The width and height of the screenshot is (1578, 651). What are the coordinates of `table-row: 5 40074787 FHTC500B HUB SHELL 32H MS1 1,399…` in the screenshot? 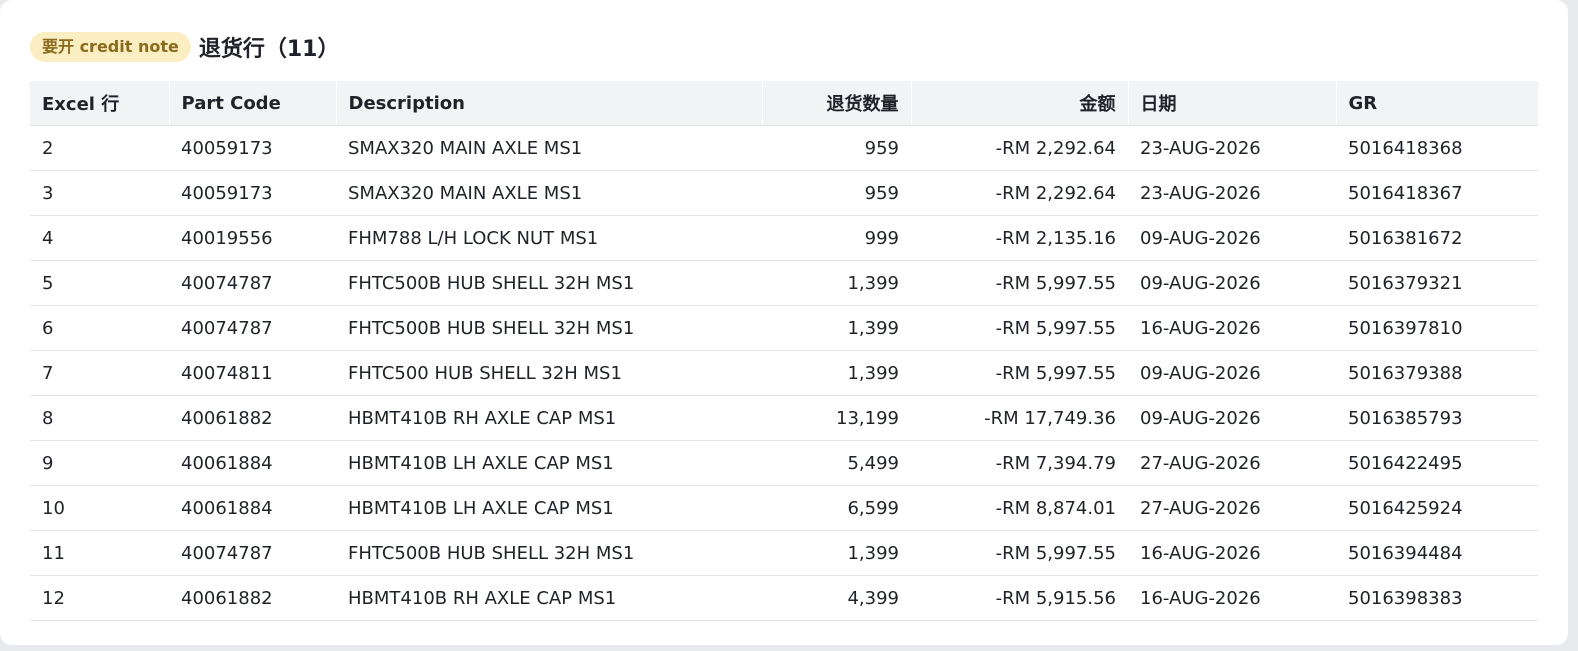 It's located at (784, 283).